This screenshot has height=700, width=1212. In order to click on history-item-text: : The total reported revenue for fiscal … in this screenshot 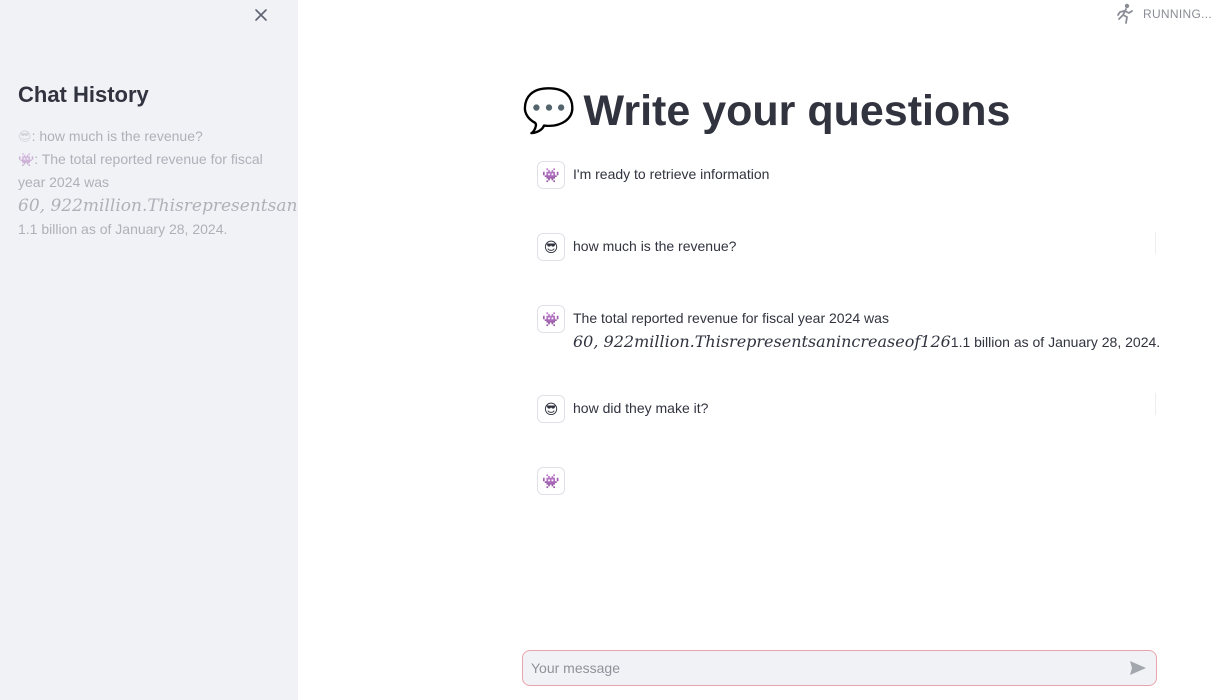, I will do `click(140, 170)`.